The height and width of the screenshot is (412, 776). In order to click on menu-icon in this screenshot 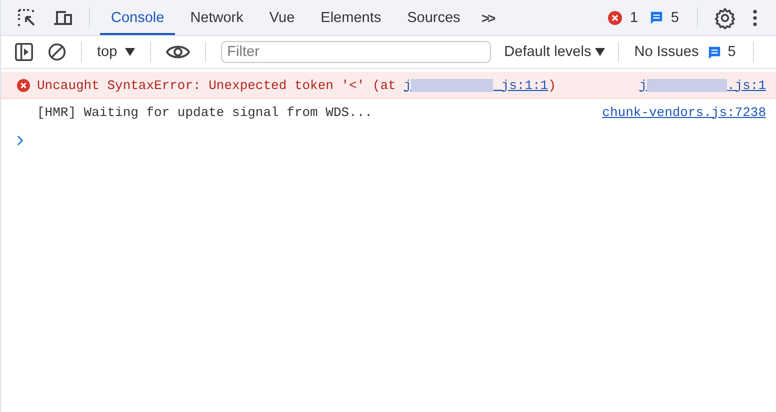, I will do `click(755, 17)`.